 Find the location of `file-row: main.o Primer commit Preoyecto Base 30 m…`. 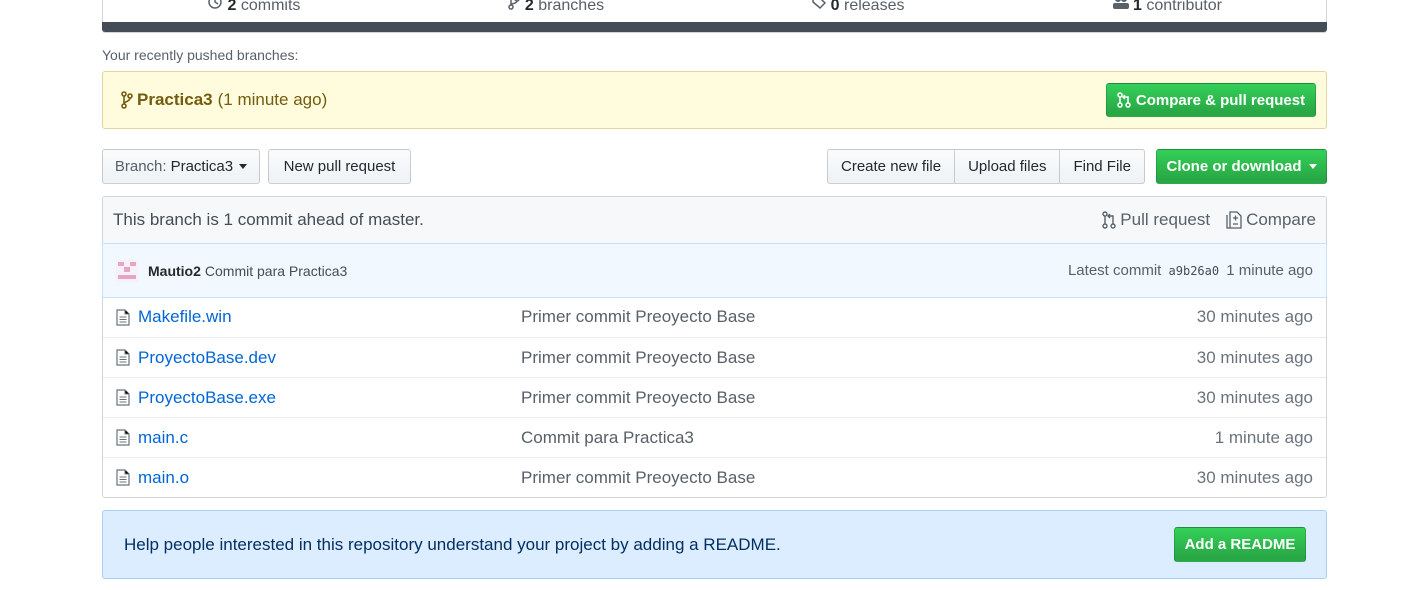

file-row: main.o Primer commit Preoyecto Base 30 m… is located at coordinates (714, 477).